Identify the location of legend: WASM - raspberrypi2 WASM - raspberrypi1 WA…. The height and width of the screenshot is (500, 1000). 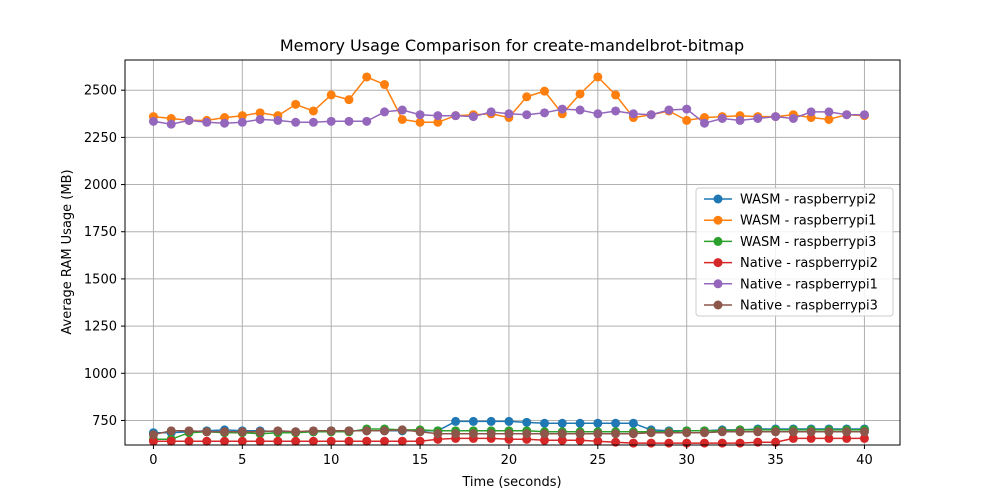
(794, 252).